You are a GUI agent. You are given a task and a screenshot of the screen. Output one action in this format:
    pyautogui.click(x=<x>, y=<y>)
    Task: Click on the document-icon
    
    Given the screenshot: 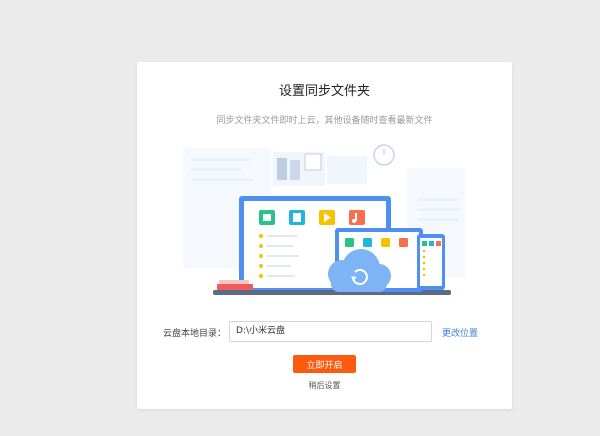 What is the action you would take?
    pyautogui.click(x=297, y=217)
    